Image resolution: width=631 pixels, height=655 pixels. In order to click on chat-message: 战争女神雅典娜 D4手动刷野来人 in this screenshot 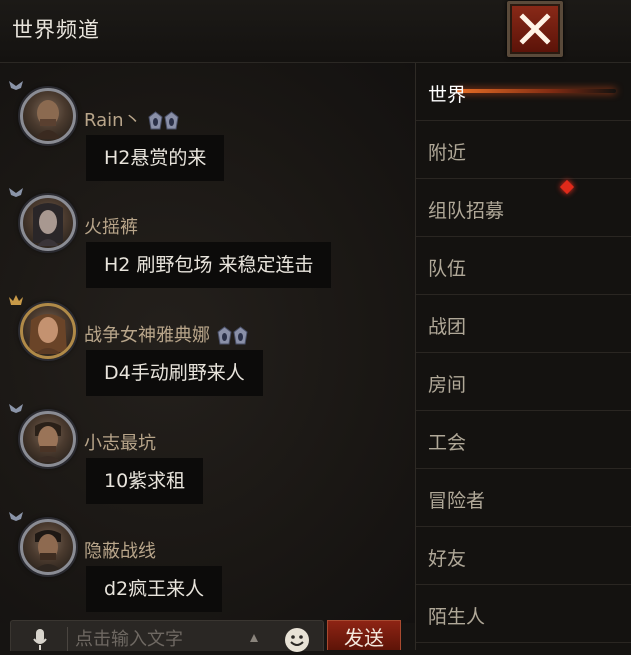, I will do `click(207, 345)`.